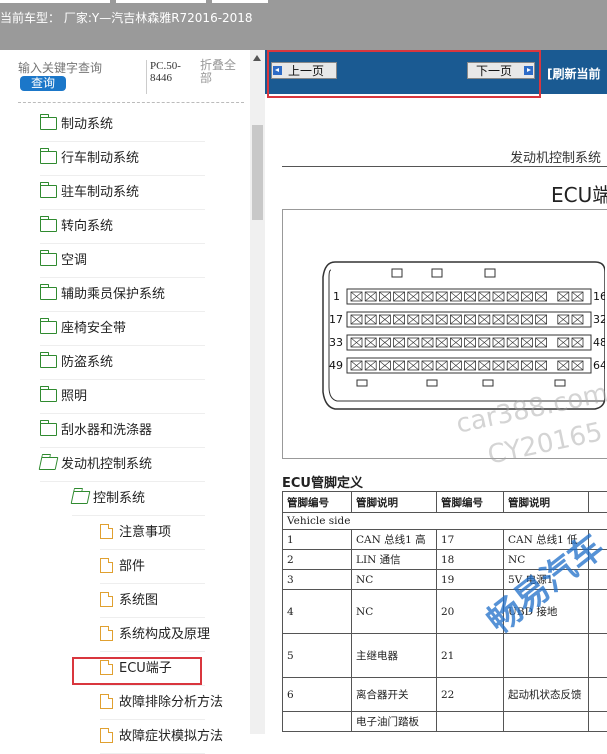 The width and height of the screenshot is (607, 754). What do you see at coordinates (126, 17) in the screenshot?
I see `current-vehicle-label: 当前车型： 厂家:Y—汽吉林森雅R72016-2018` at bounding box center [126, 17].